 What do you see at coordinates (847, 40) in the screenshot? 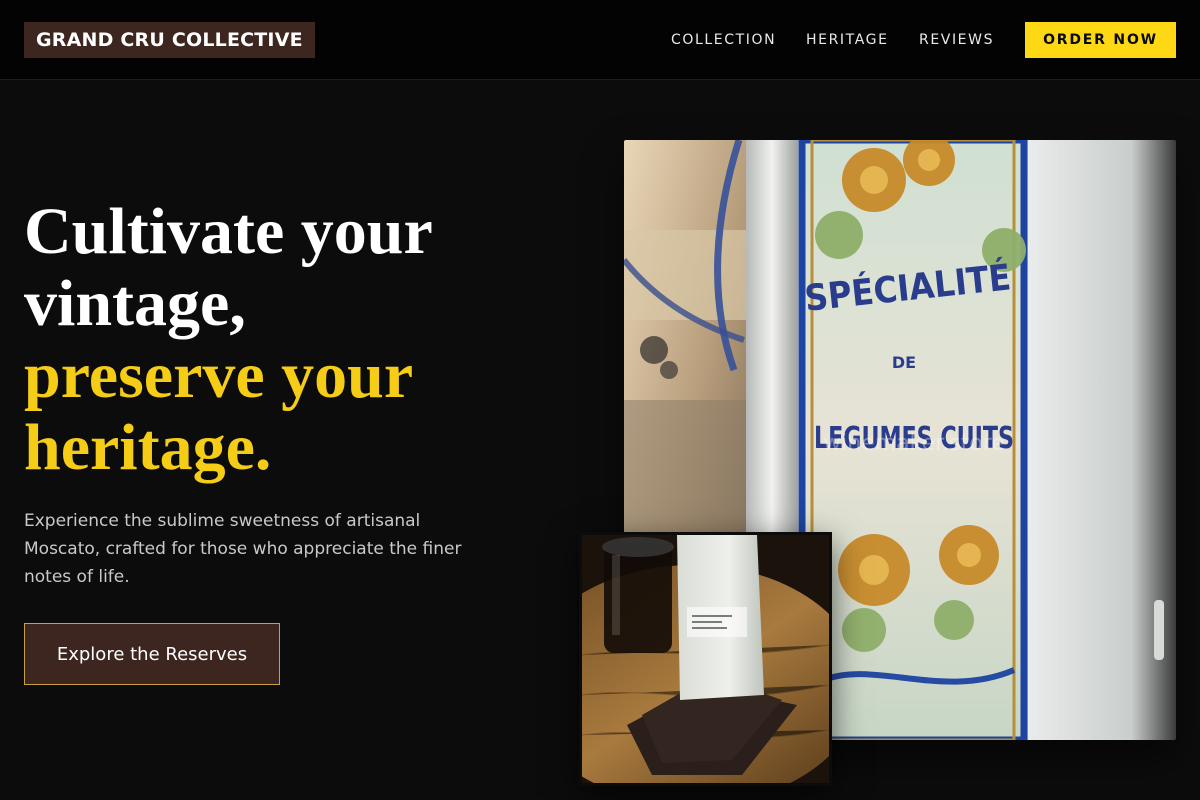
I see `nav-link-heritage: HERITAGE` at bounding box center [847, 40].